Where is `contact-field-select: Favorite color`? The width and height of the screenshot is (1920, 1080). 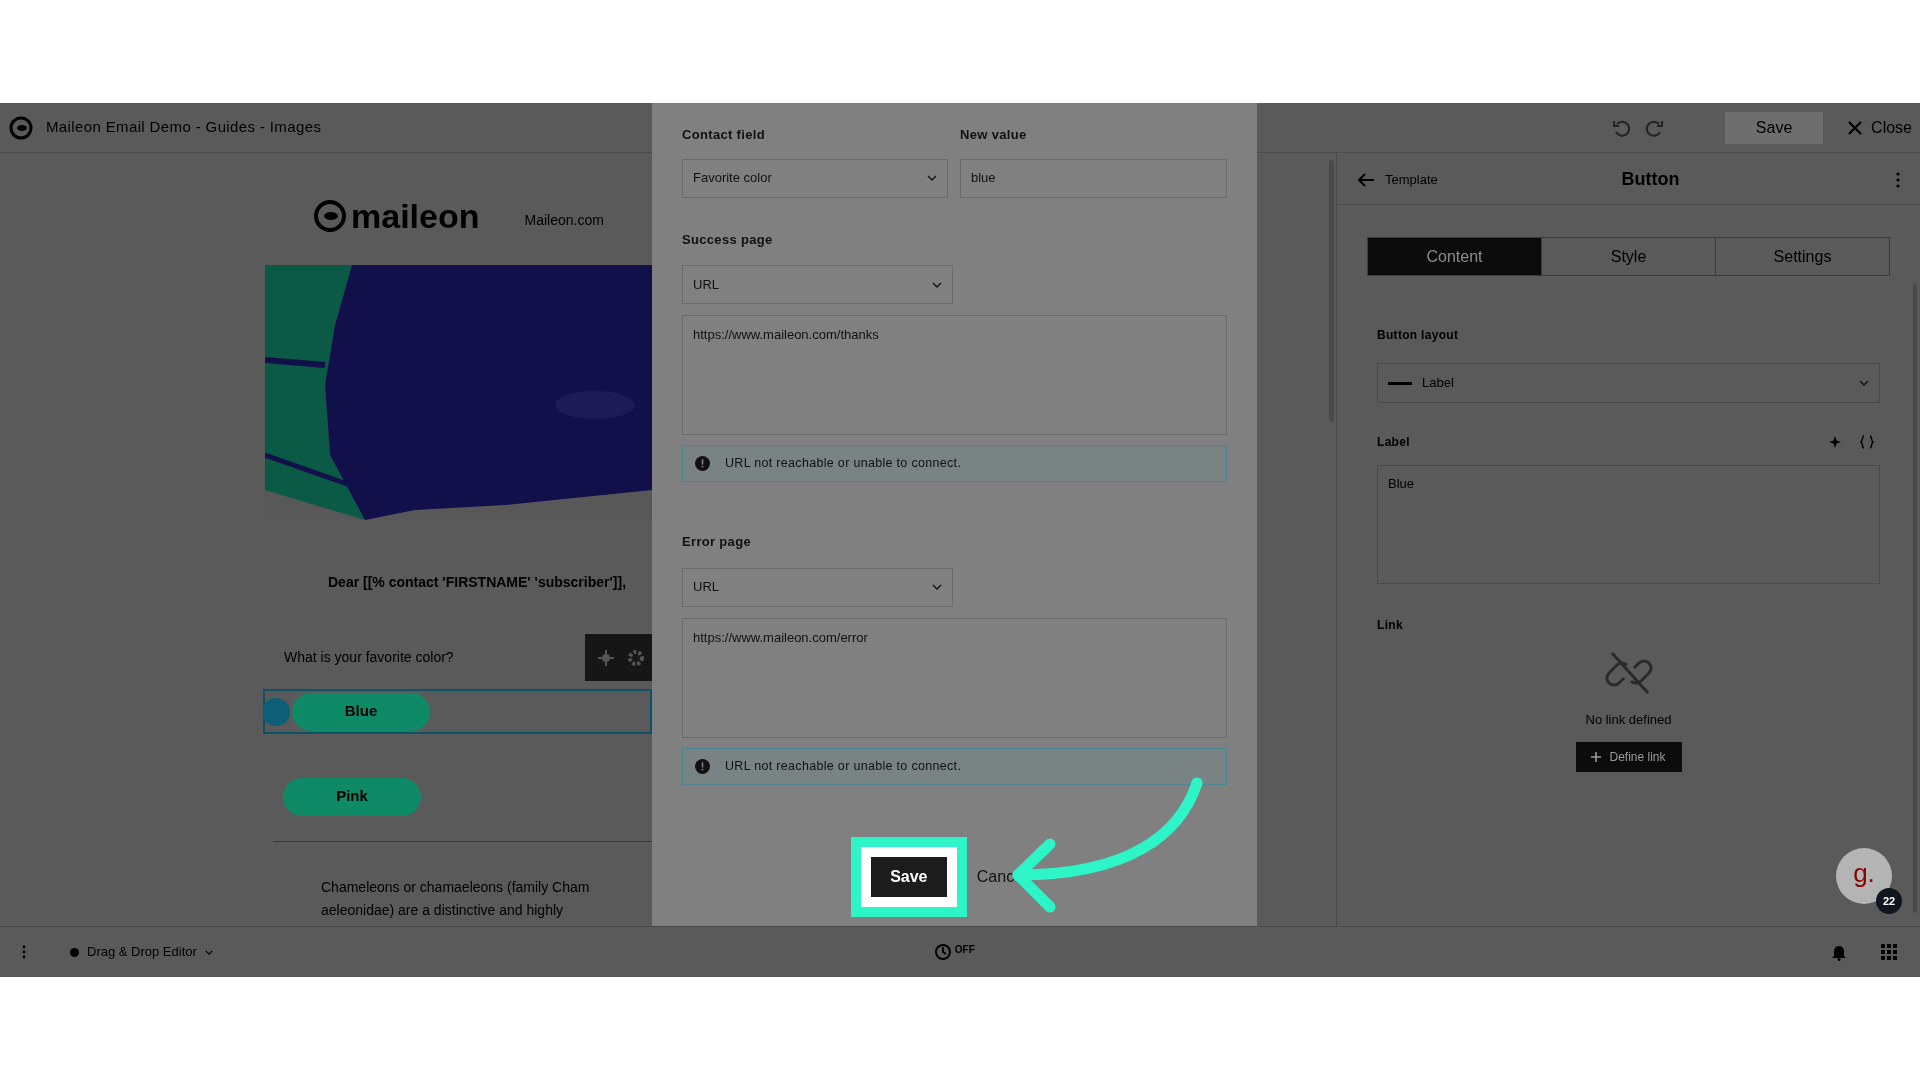
contact-field-select: Favorite color is located at coordinates (815, 178).